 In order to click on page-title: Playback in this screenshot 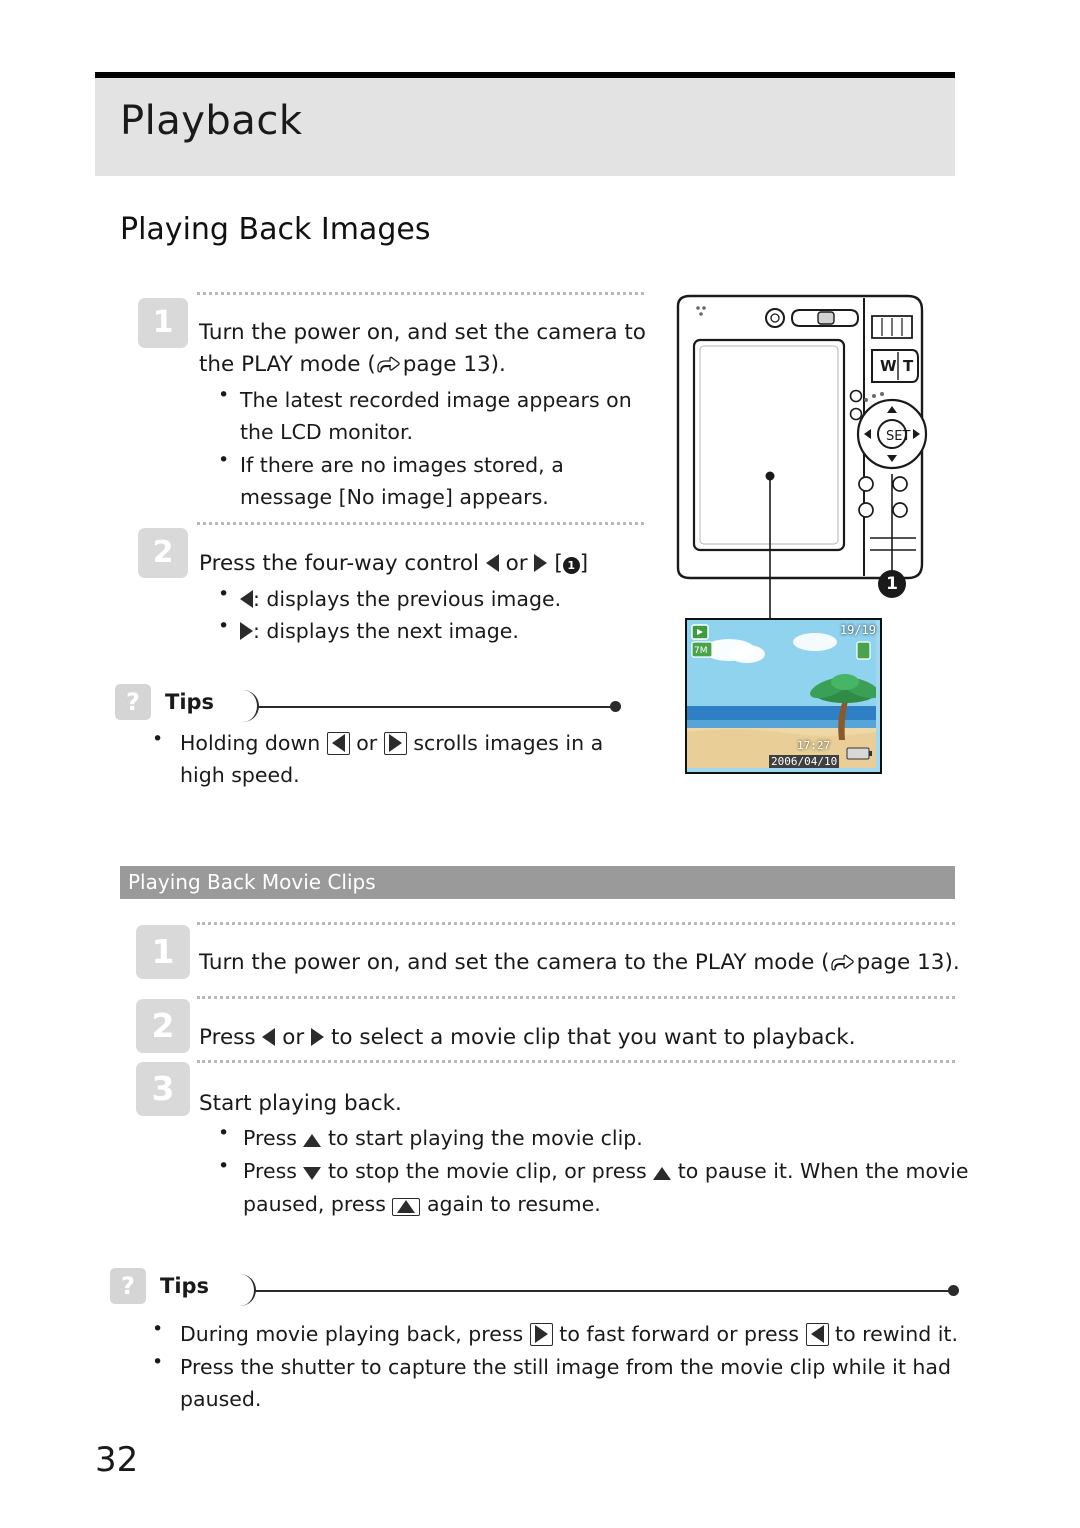, I will do `click(211, 121)`.